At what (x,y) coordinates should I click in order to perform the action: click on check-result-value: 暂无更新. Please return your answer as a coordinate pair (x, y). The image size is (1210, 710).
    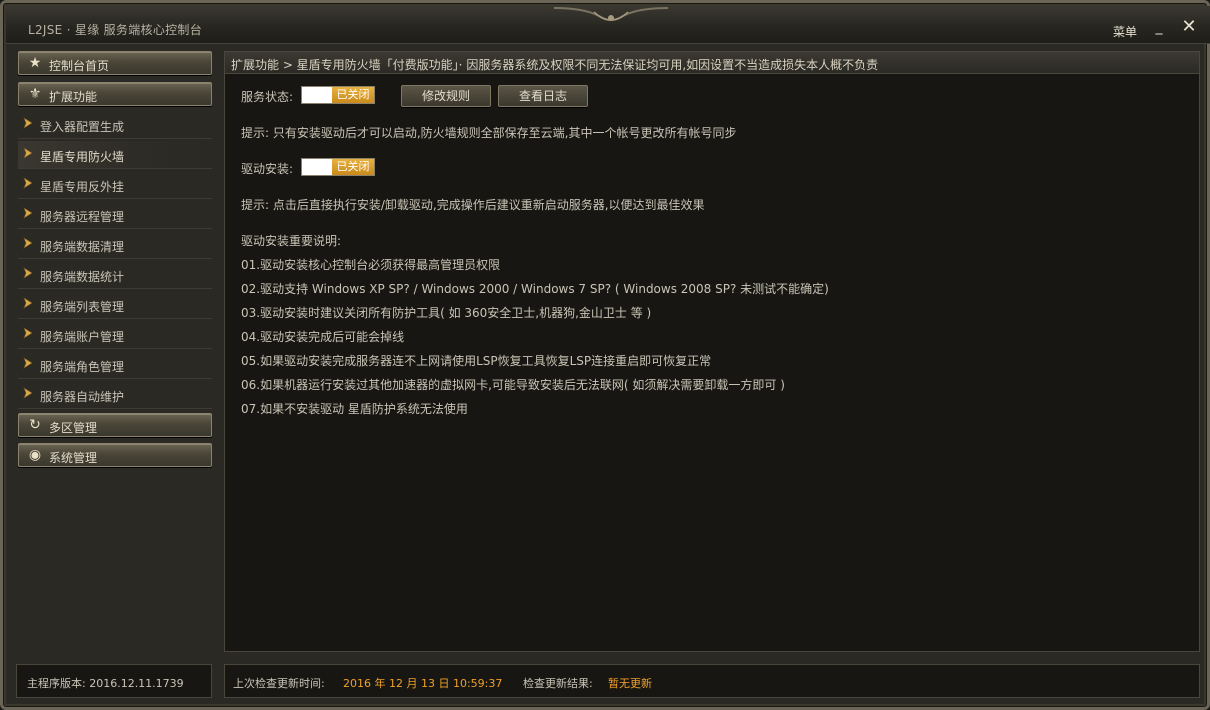
    Looking at the image, I should click on (630, 683).